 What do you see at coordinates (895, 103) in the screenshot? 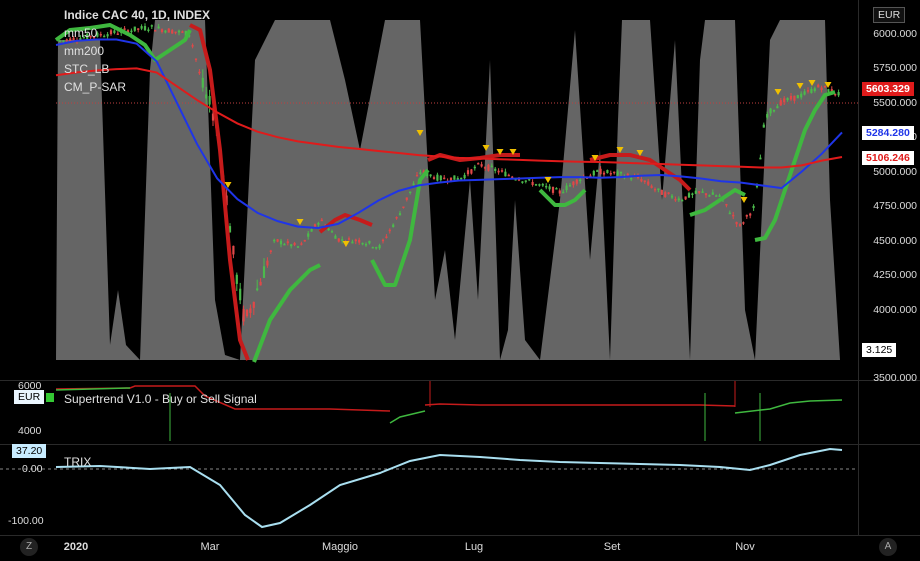
I see `price-tick: 5500.000` at bounding box center [895, 103].